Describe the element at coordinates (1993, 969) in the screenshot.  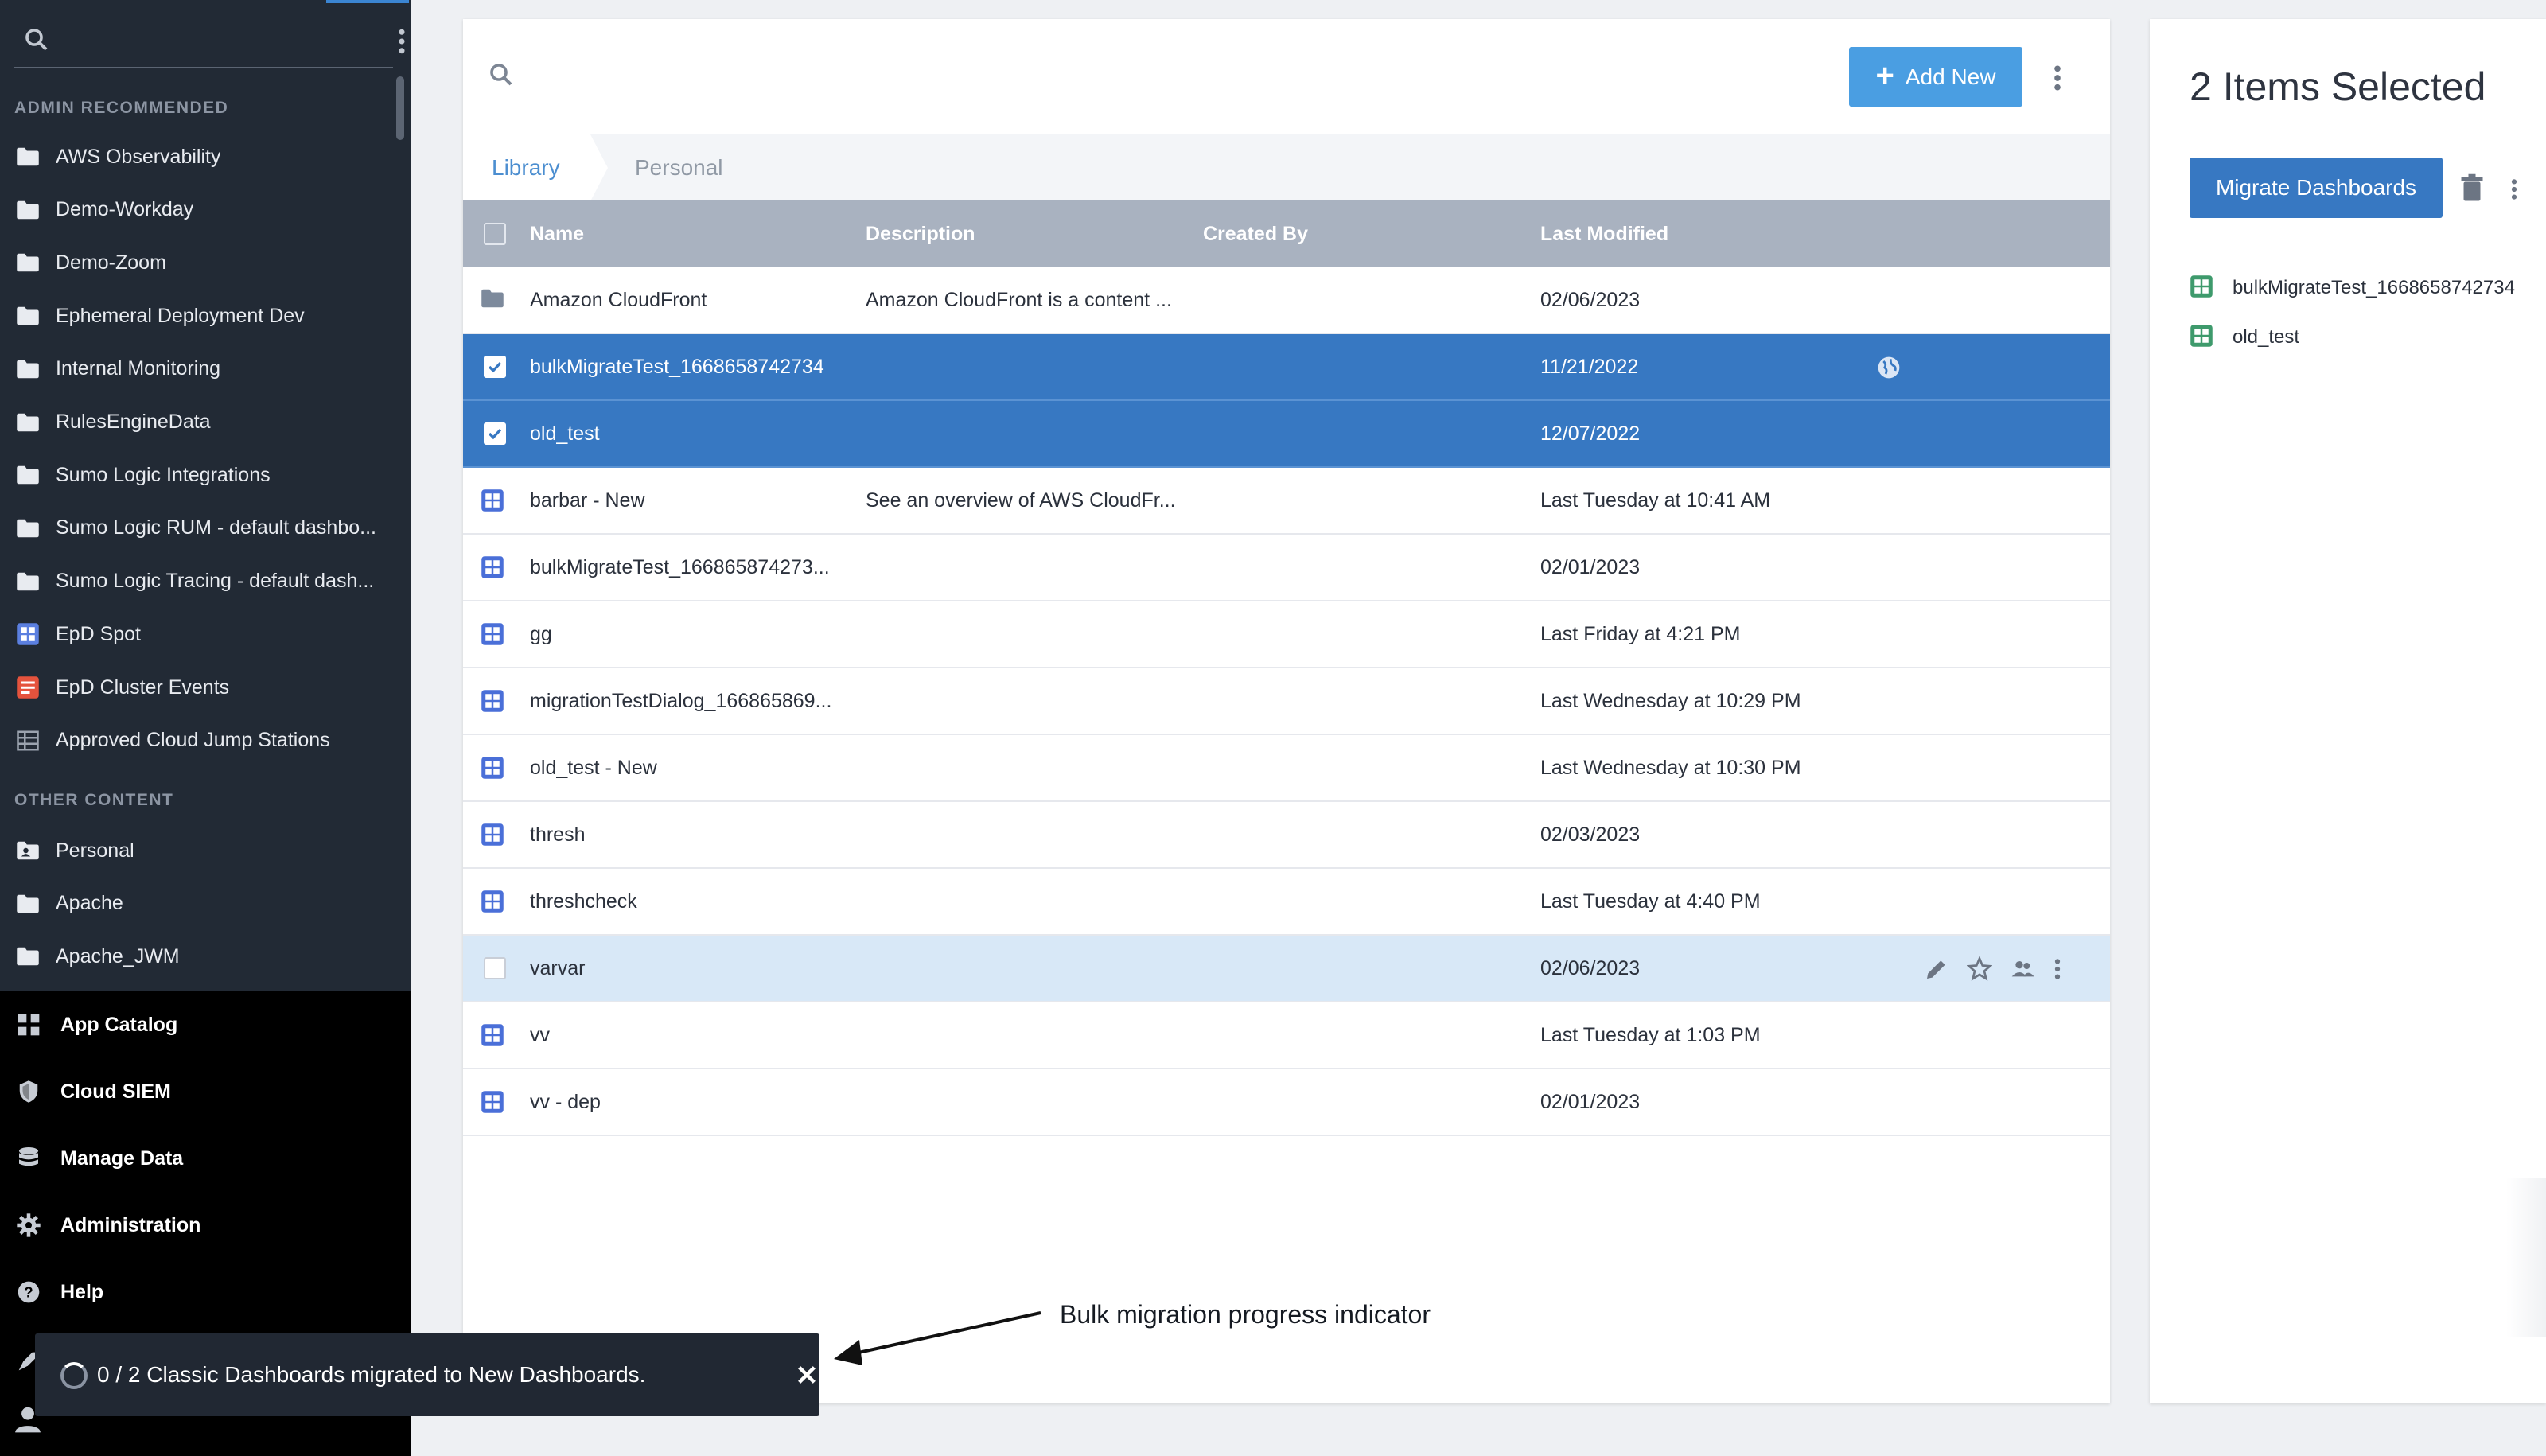
I see `row-actions` at that location.